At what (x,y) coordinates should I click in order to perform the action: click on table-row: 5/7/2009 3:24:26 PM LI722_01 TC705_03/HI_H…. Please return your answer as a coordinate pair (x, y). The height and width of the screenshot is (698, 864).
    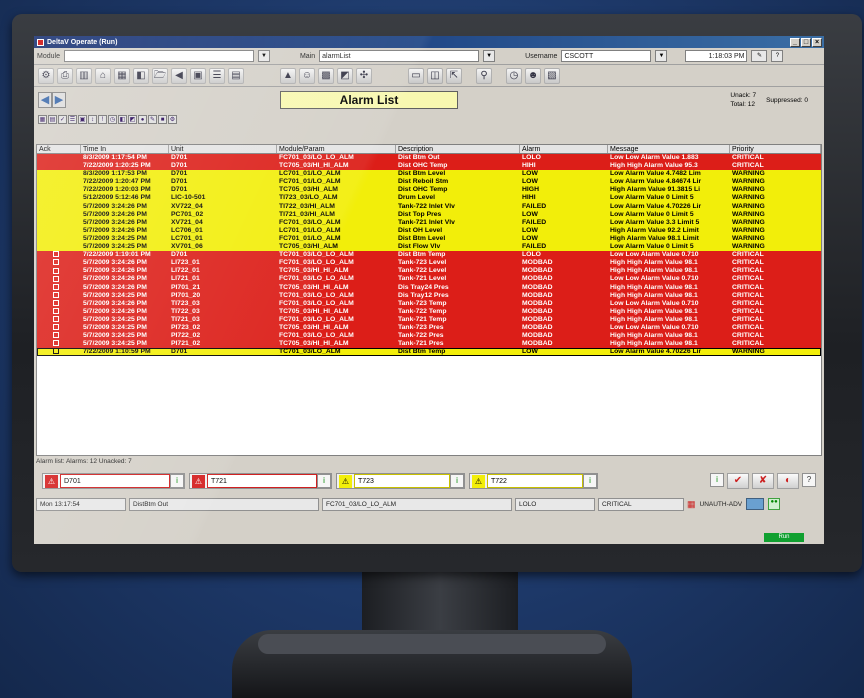
    Looking at the image, I should click on (429, 271).